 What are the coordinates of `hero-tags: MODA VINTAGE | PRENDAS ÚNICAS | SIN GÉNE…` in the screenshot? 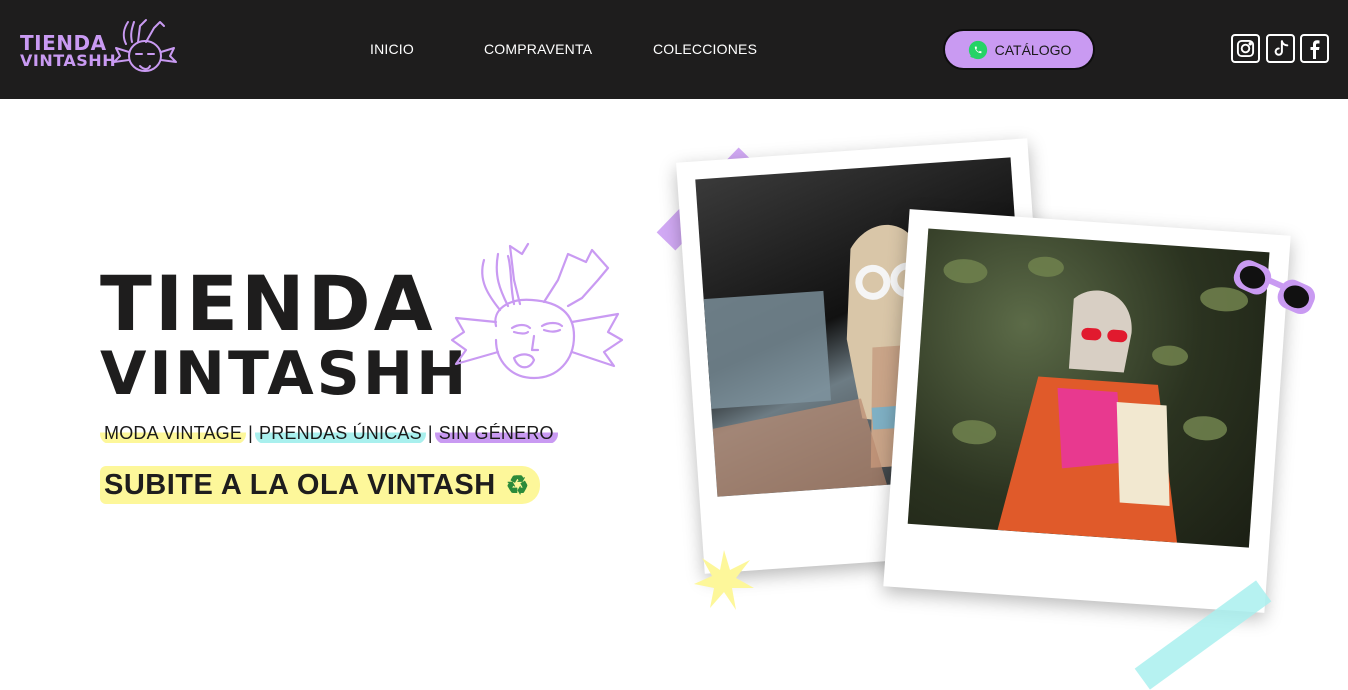 It's located at (329, 433).